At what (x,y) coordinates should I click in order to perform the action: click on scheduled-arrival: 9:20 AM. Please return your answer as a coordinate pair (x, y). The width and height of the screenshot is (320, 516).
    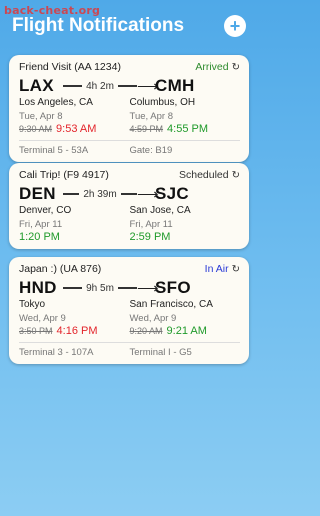
    Looking at the image, I should click on (146, 331).